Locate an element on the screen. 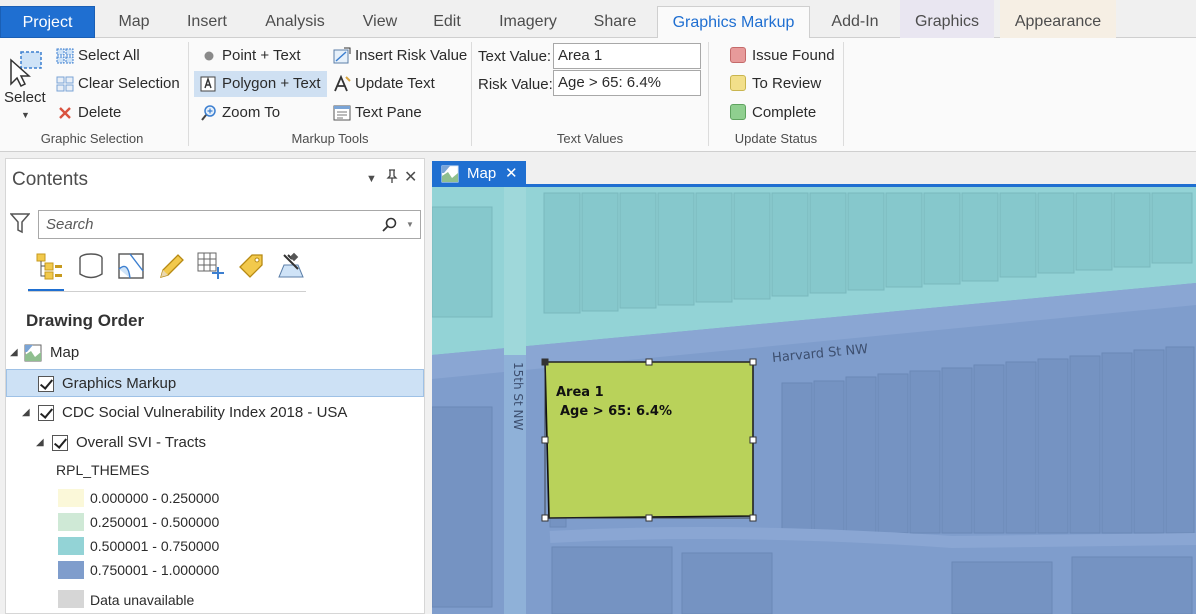 This screenshot has height=614, width=1196. tab-map: Map is located at coordinates (134, 22).